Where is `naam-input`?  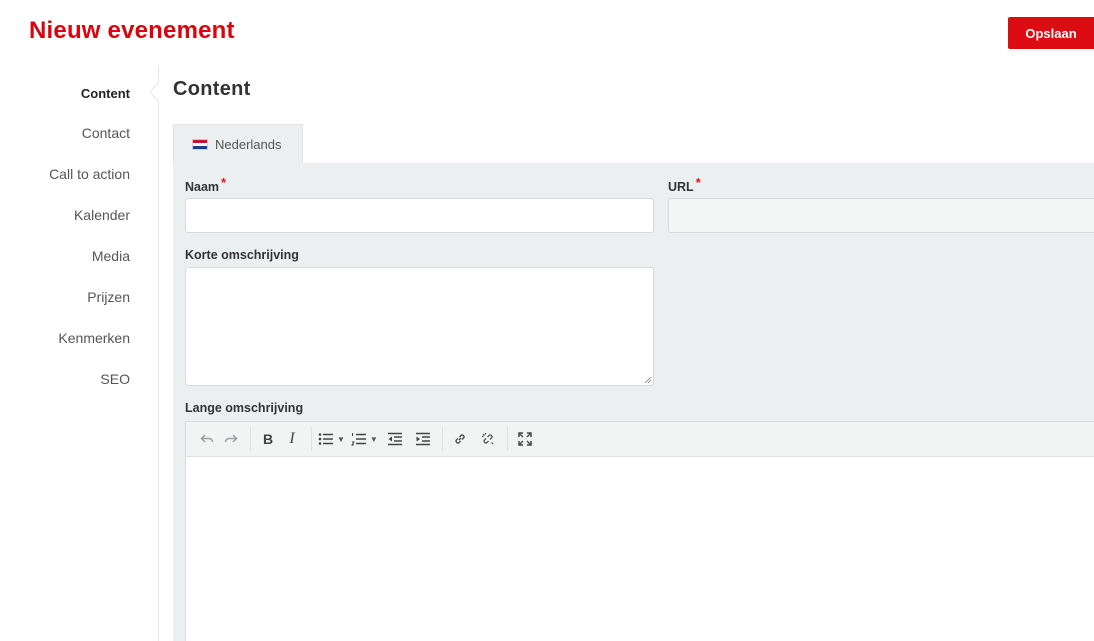 naam-input is located at coordinates (419, 215).